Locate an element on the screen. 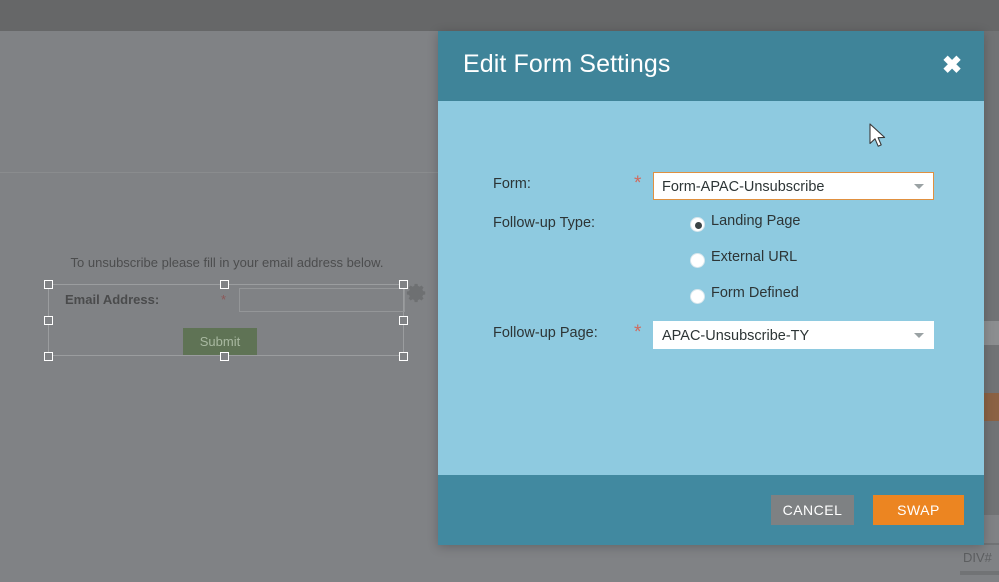  form-select: Form-APAC-Unsubscribe is located at coordinates (793, 186).